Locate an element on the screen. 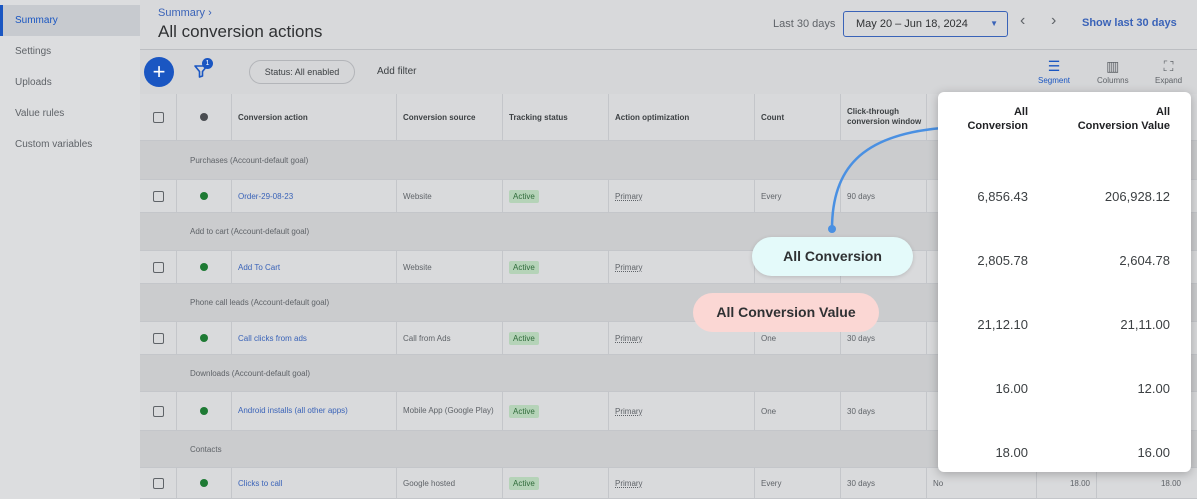  sidebar-item-custom-variables: Custom variables is located at coordinates (70, 144).